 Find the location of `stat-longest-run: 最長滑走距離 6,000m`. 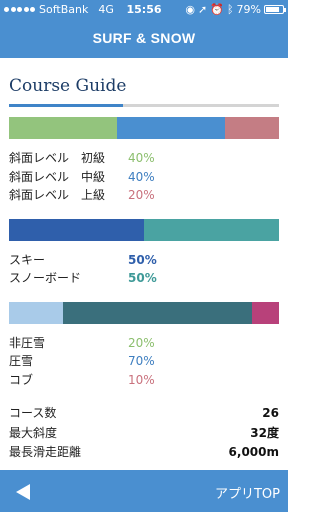

stat-longest-run: 最長滑走距離 6,000m is located at coordinates (144, 452).